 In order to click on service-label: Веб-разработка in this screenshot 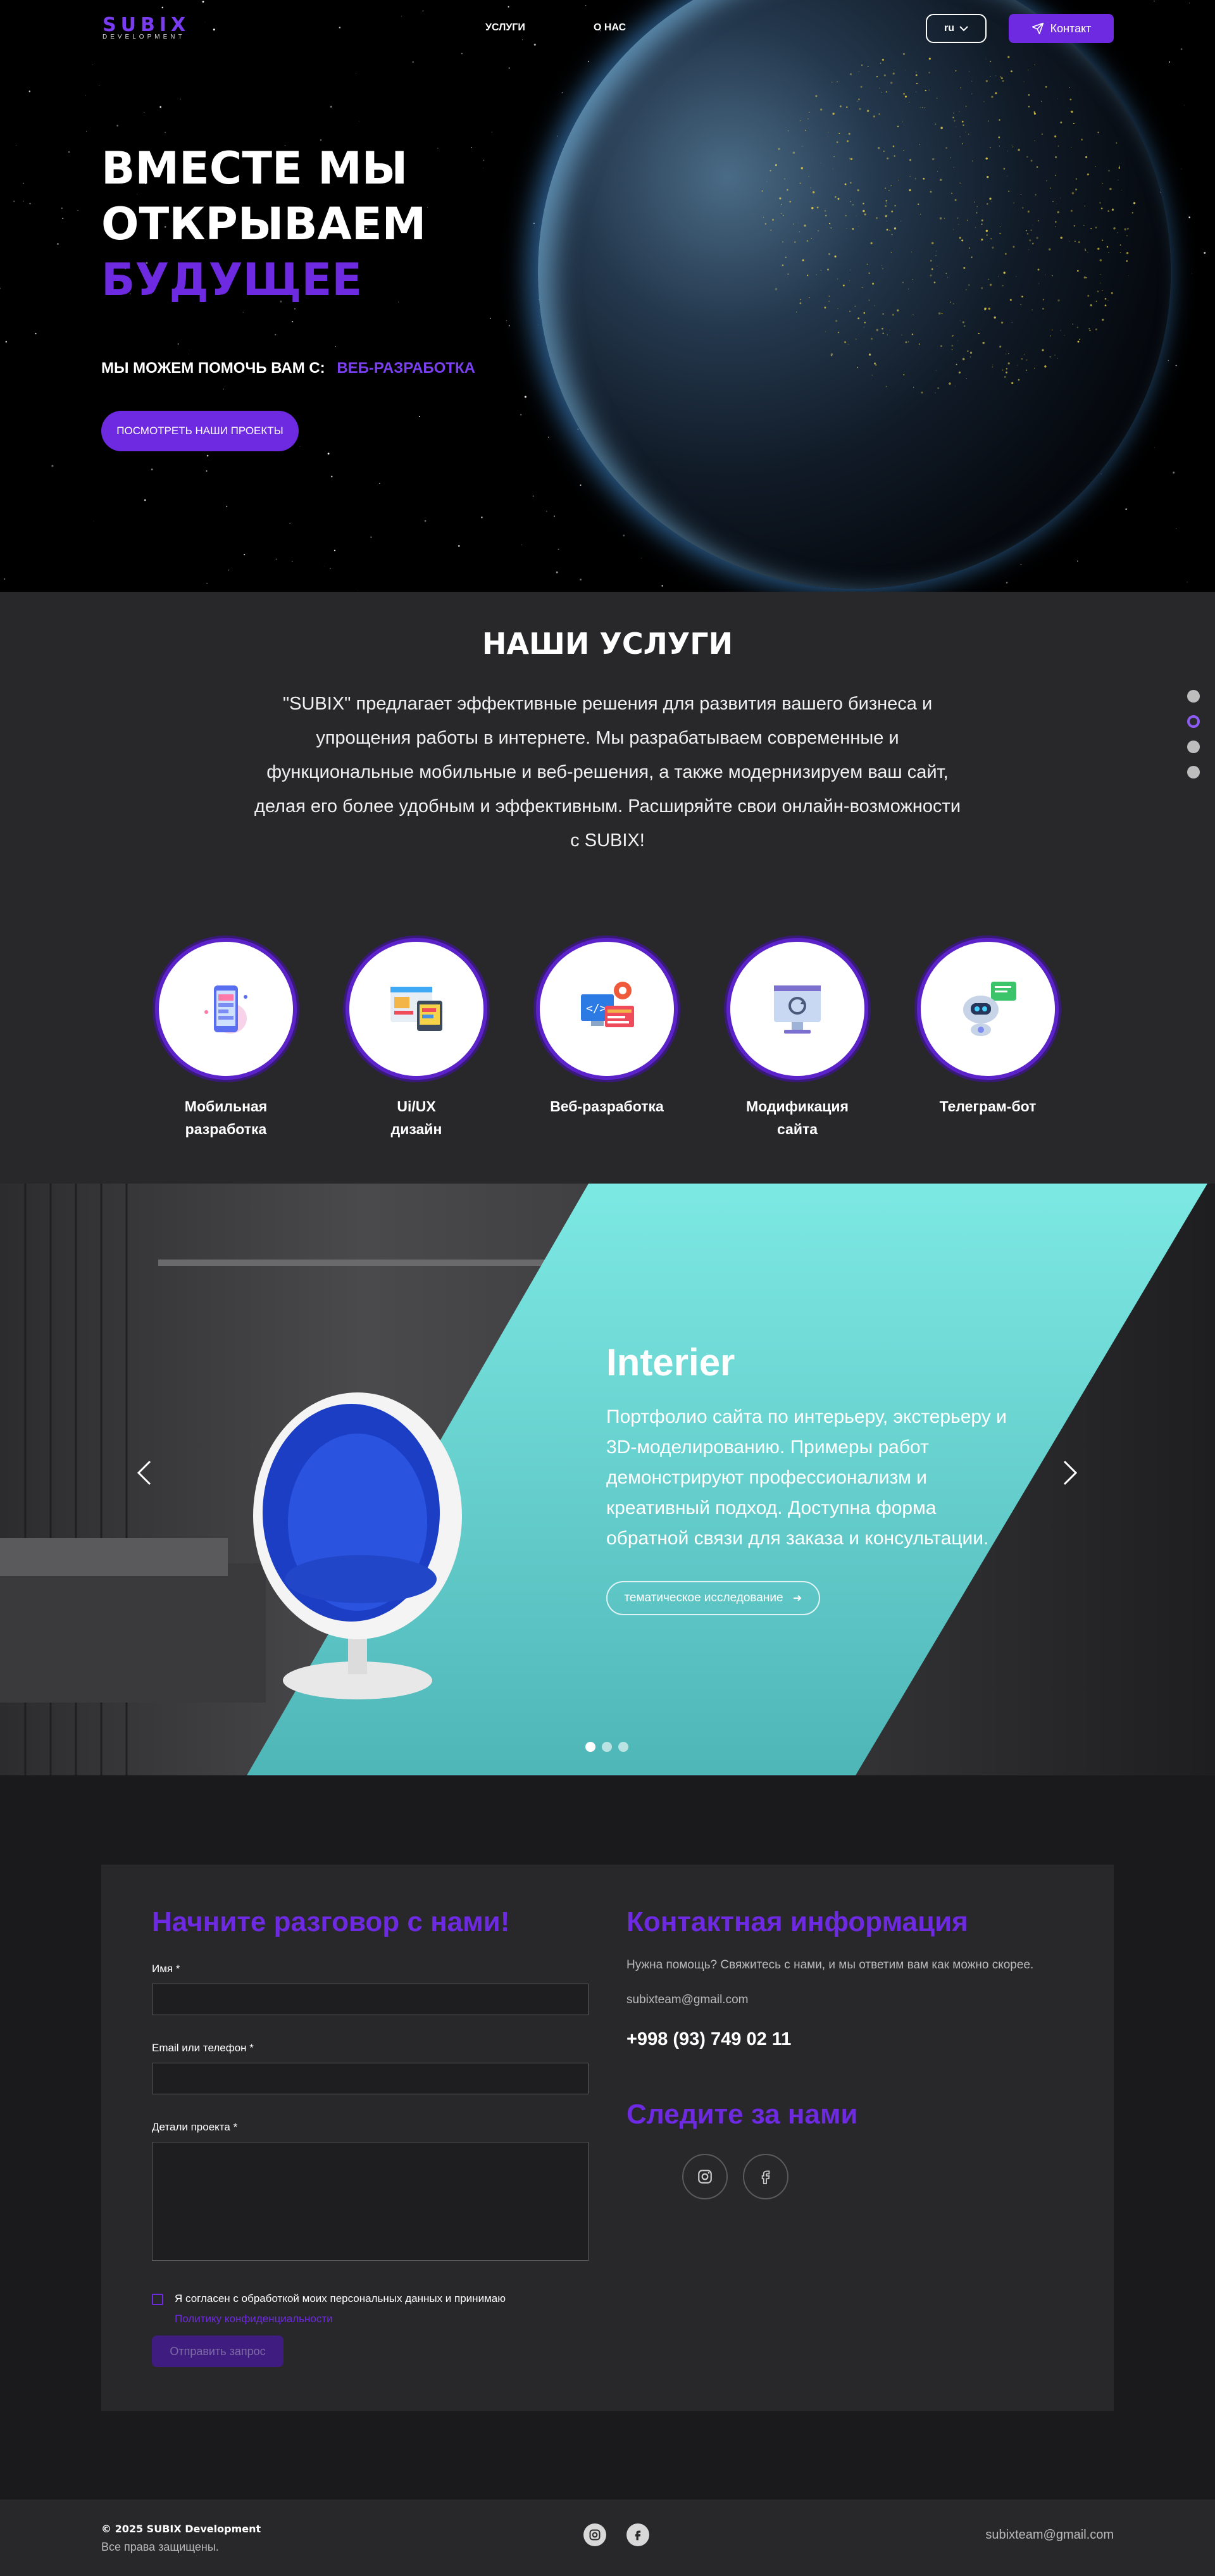, I will do `click(607, 1106)`.